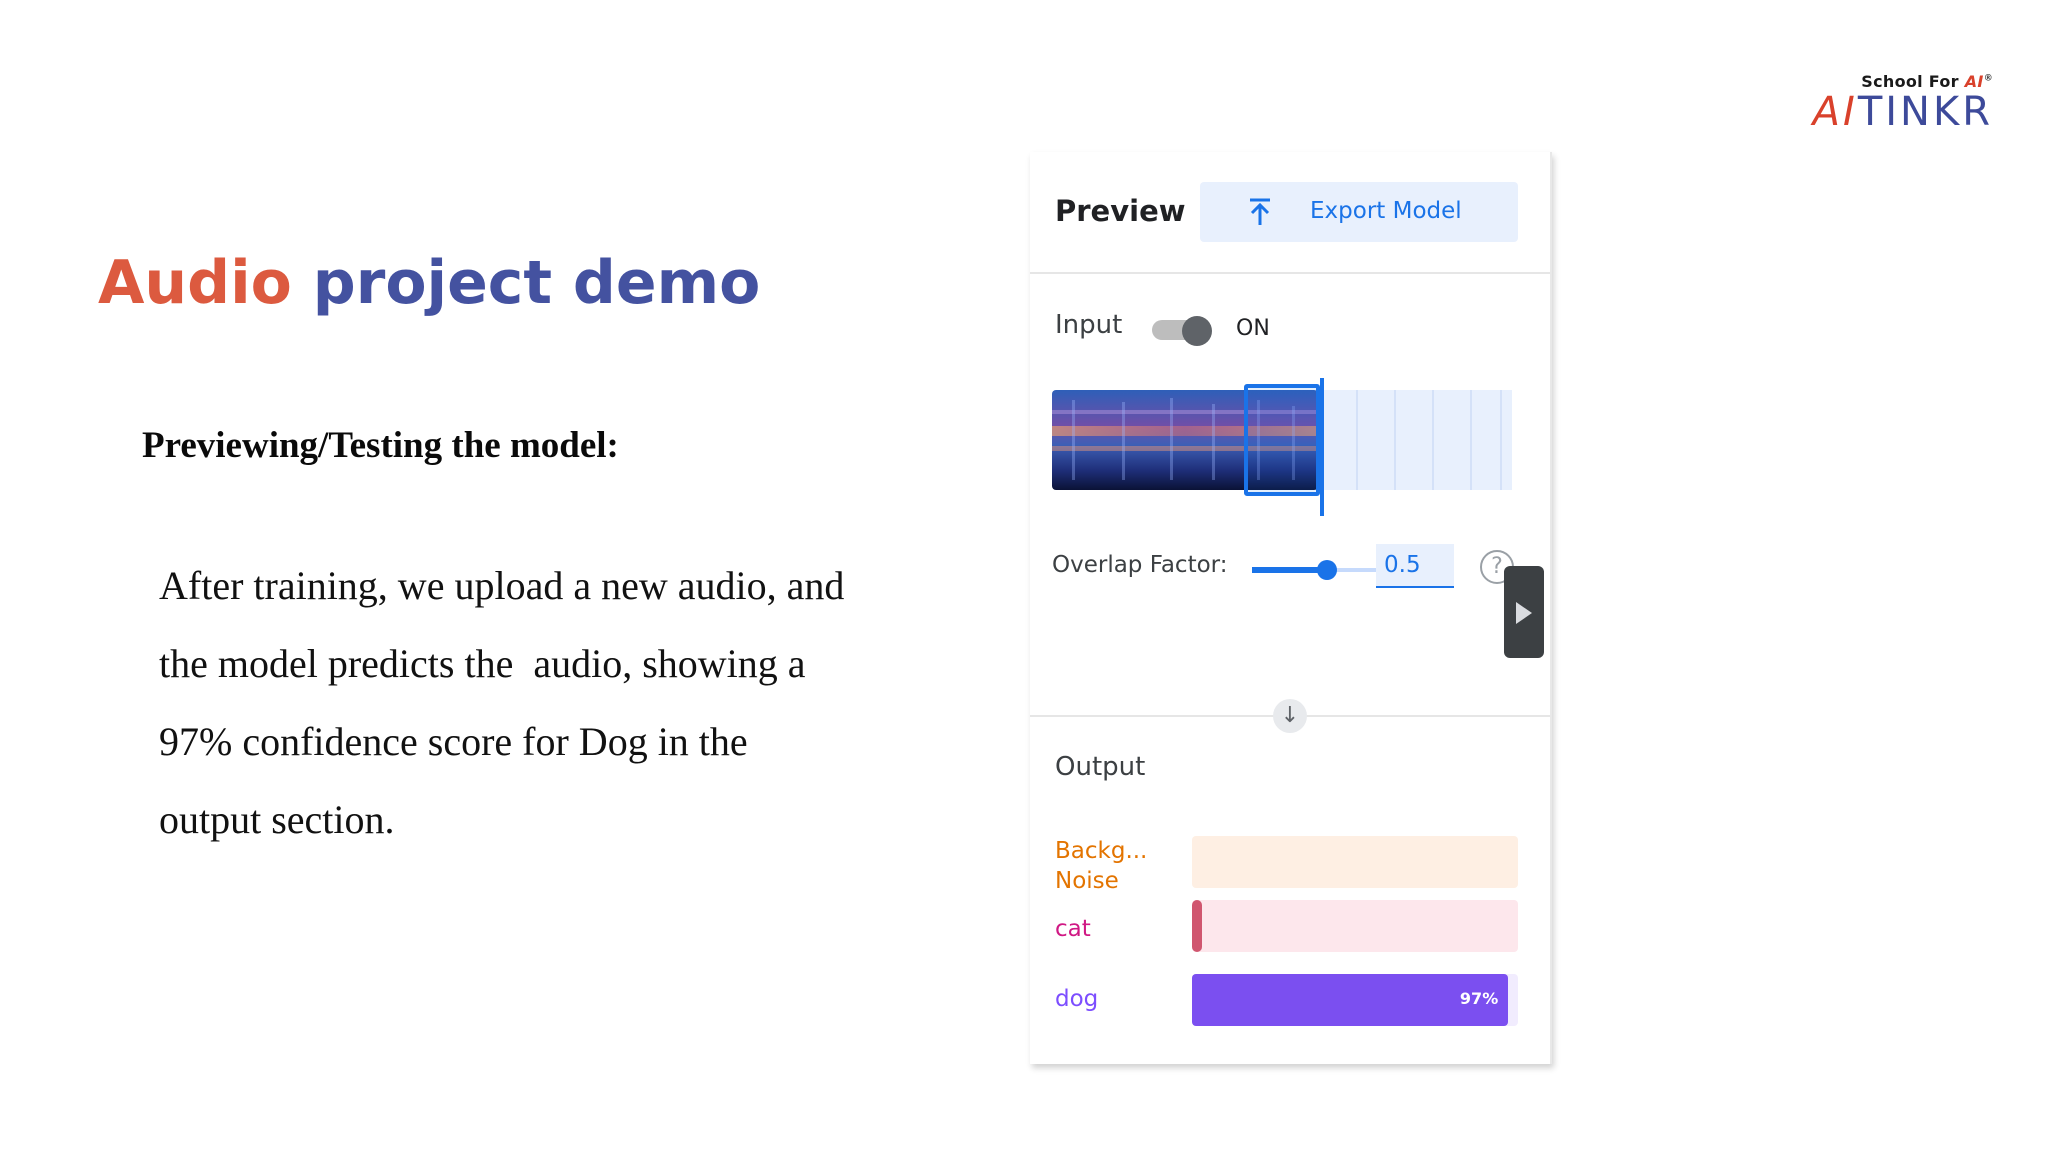 This screenshot has width=2048, height=1152. I want to click on confidence-fill: 97%, so click(1350, 1000).